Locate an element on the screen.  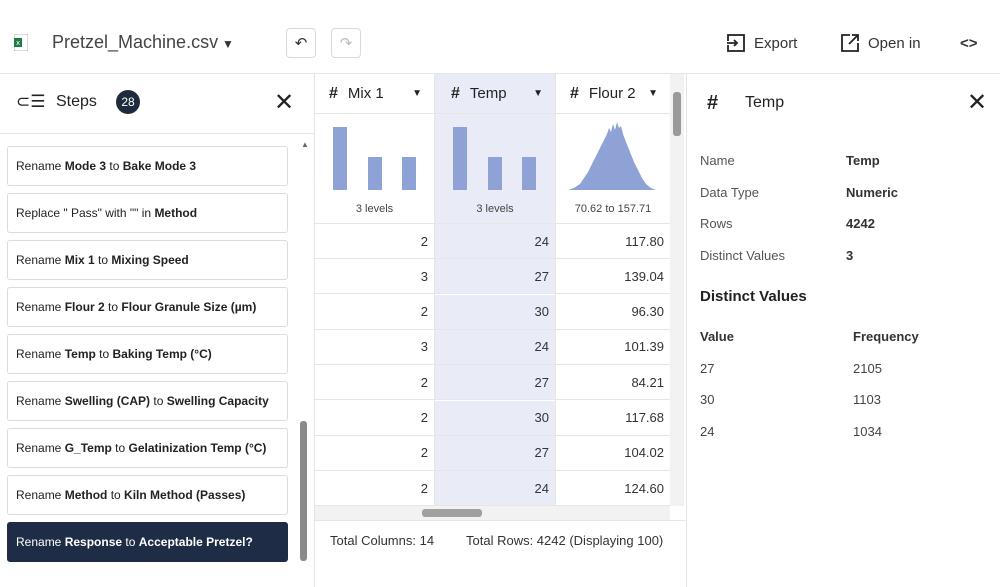
step-item: Replace " Pass" with "" in Method is located at coordinates (147, 213).